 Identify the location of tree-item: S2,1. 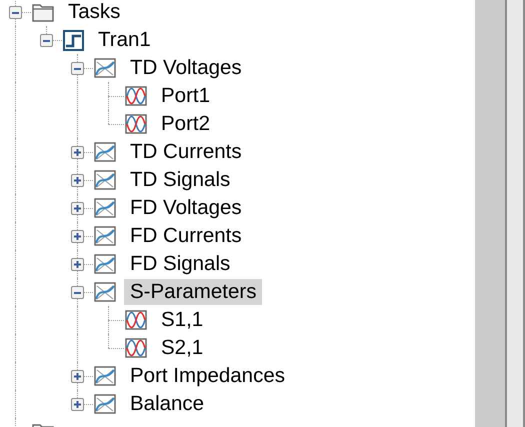
(182, 348).